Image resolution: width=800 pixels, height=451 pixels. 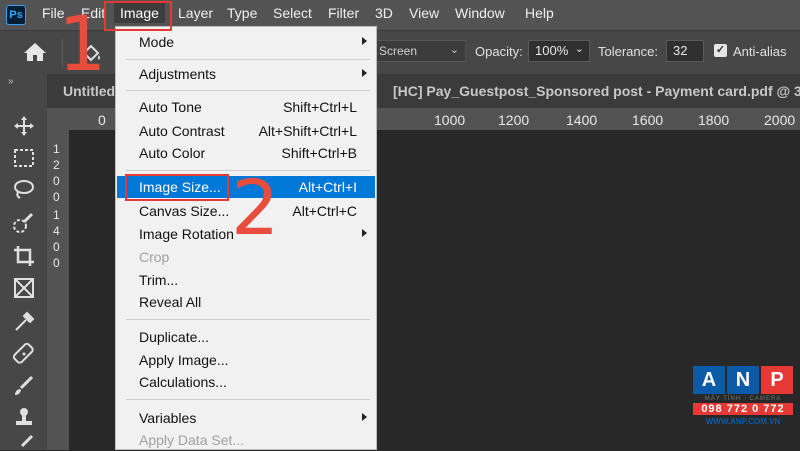 What do you see at coordinates (714, 120) in the screenshot?
I see `ruler-label: 1800` at bounding box center [714, 120].